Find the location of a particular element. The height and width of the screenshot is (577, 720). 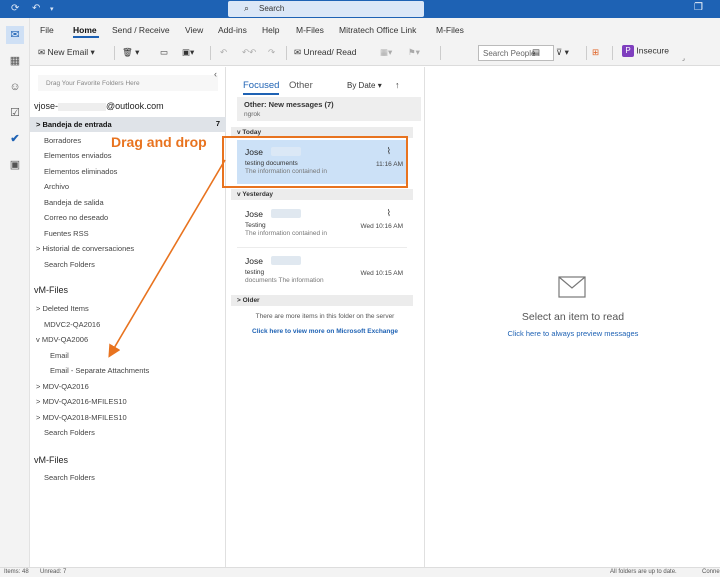

sender-redacted is located at coordinates (286, 260).